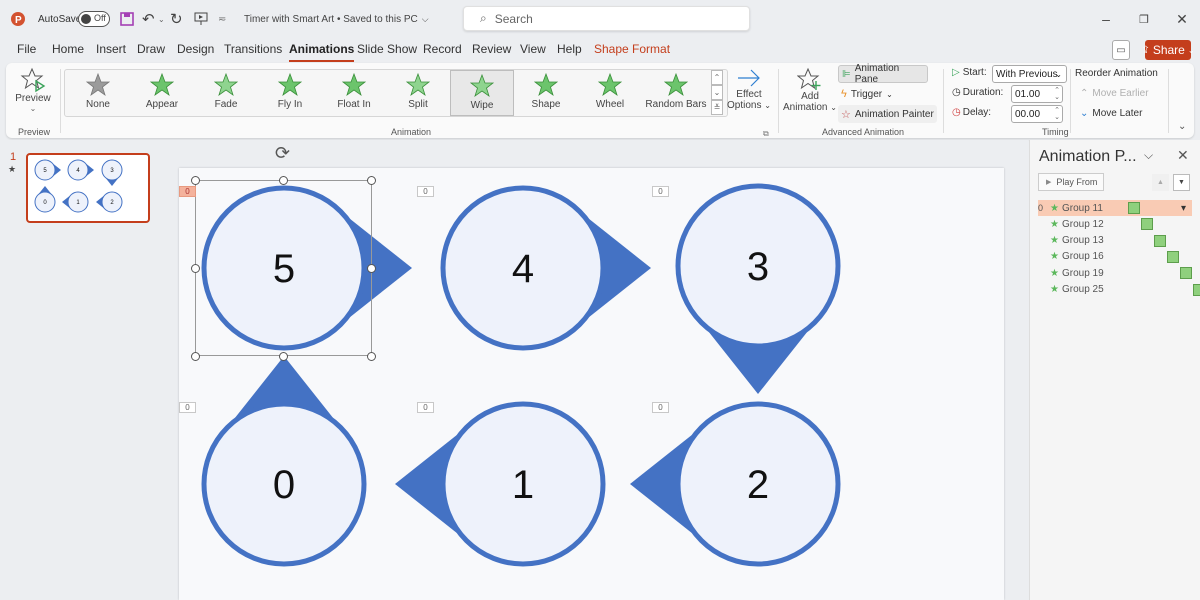  I want to click on animation-random-bars: Random Bars, so click(676, 93).